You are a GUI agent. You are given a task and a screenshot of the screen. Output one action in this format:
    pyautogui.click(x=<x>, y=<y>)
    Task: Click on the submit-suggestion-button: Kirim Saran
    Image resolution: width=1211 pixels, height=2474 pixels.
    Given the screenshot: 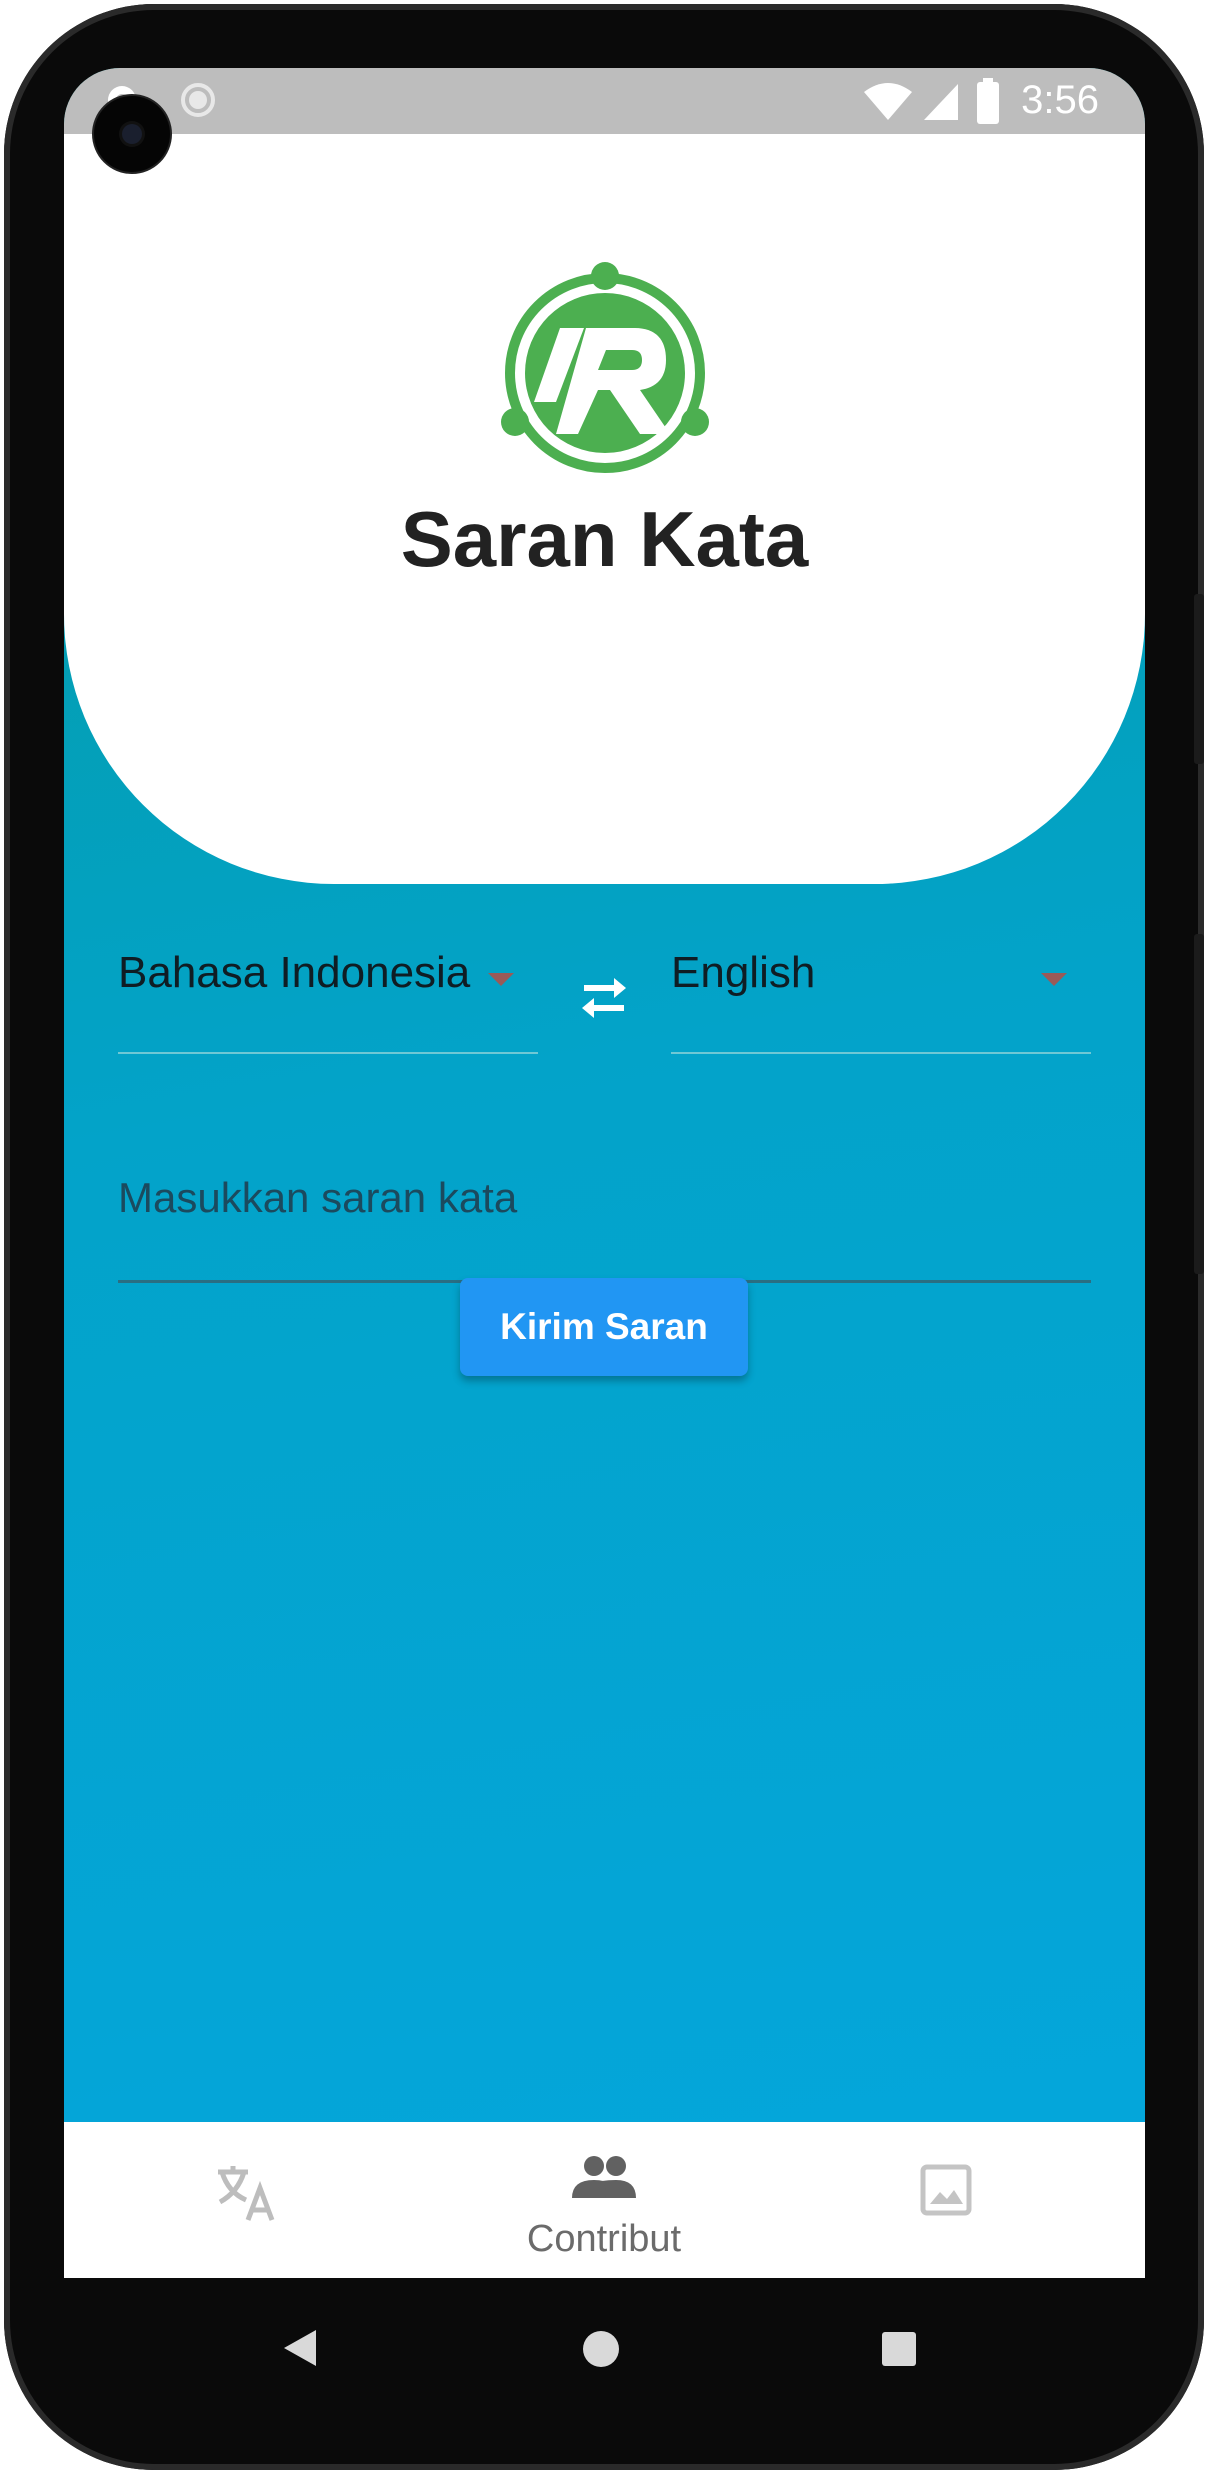 What is the action you would take?
    pyautogui.click(x=604, y=1327)
    